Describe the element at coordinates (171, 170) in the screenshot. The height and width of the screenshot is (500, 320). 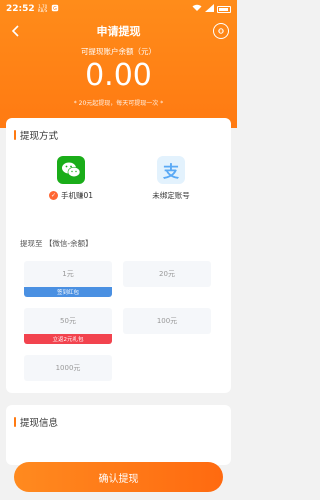
I see `alipay-icon: 支` at that location.